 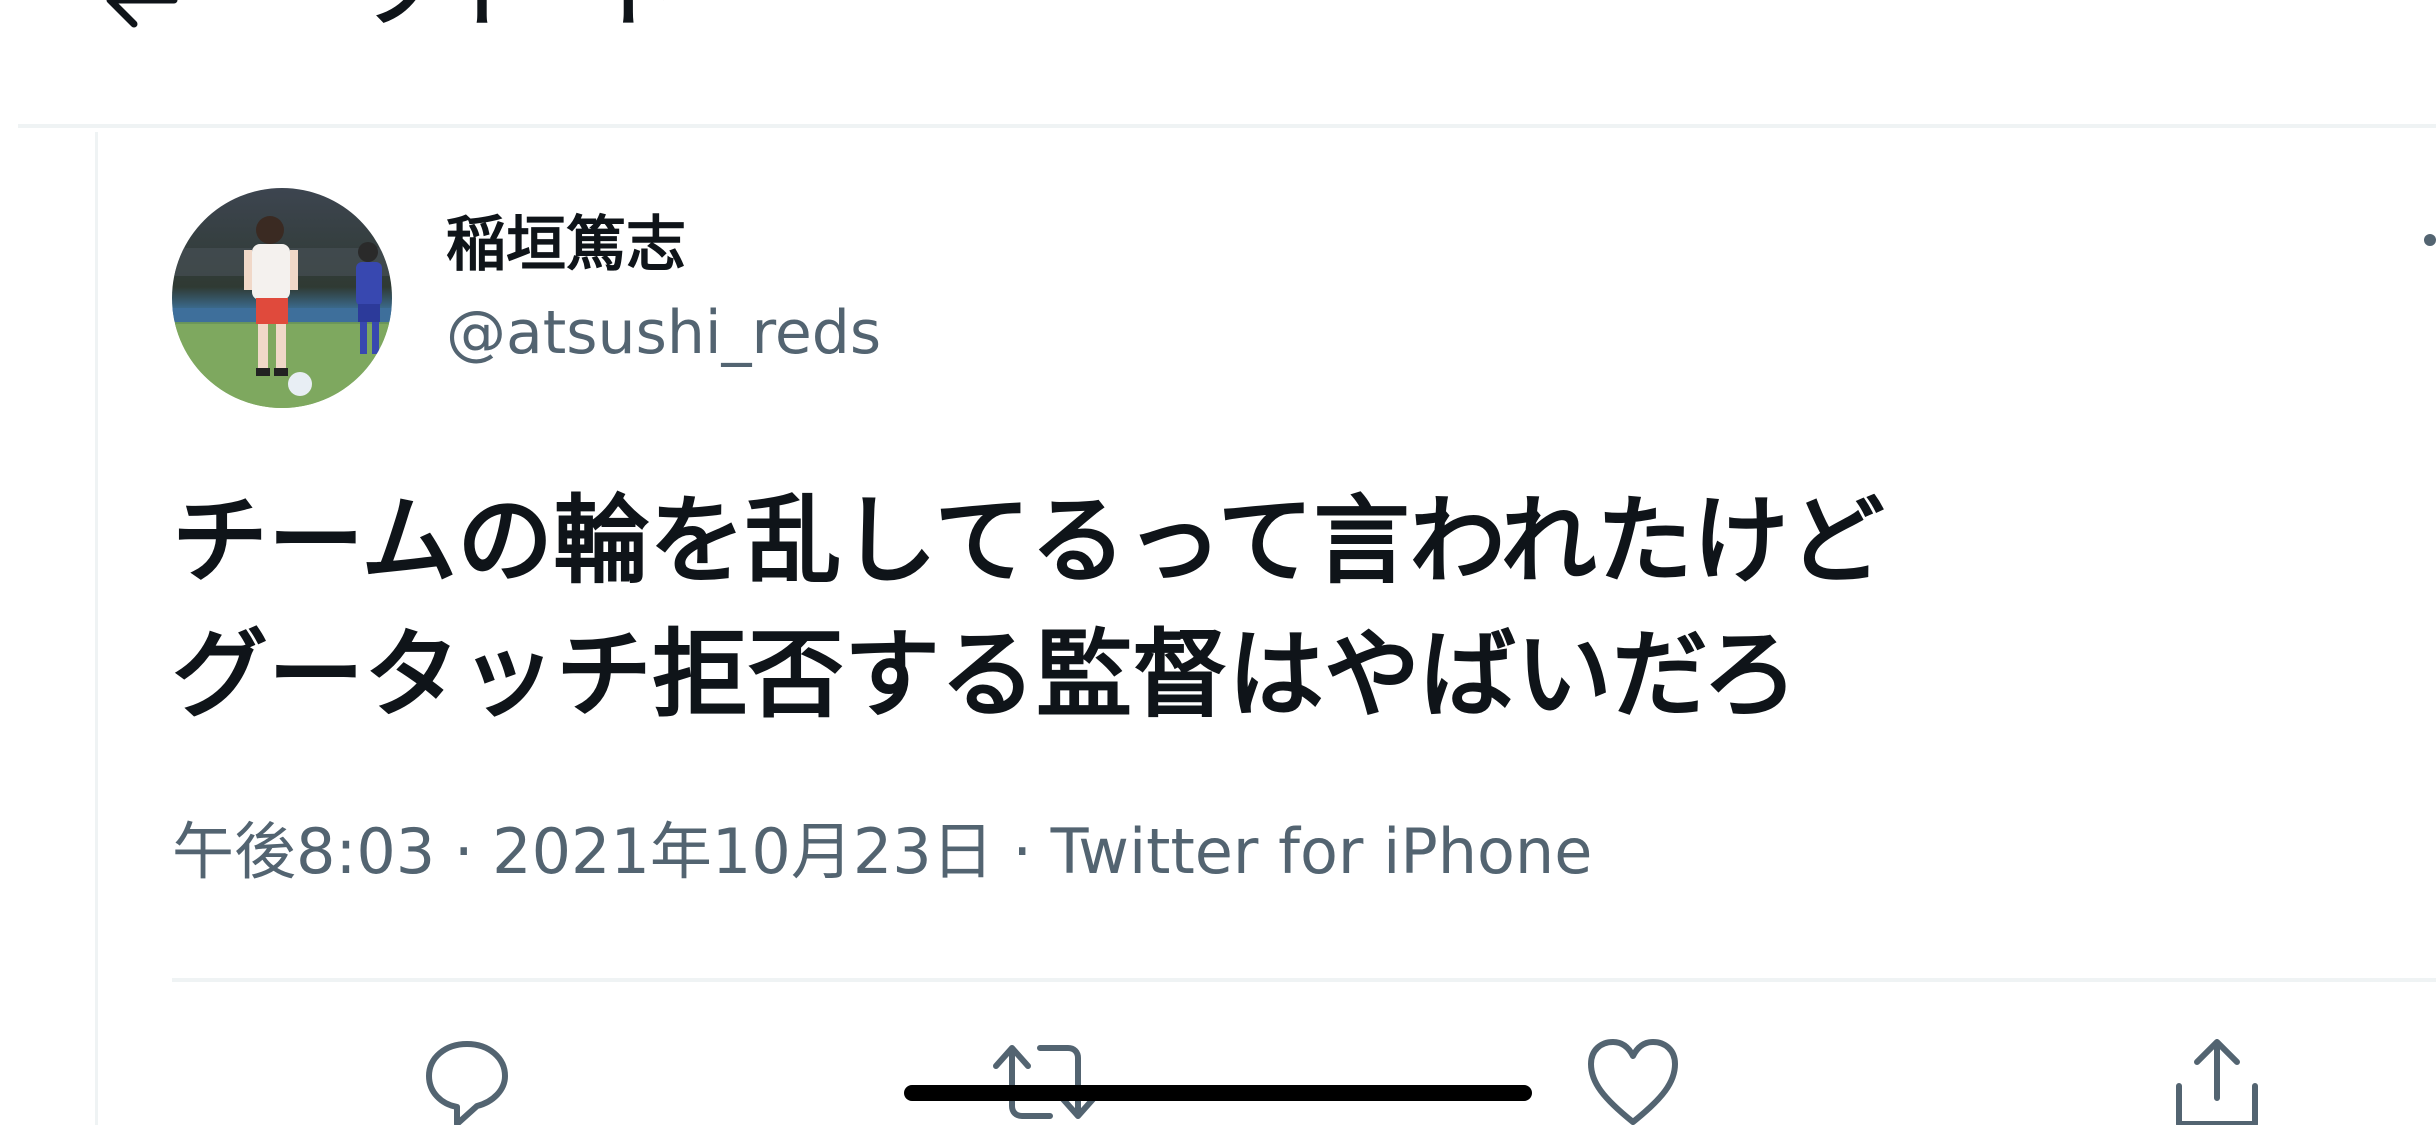 What do you see at coordinates (985, 675) in the screenshot?
I see `tweet-text-line: グータッチ拒否する監督はやばいだろ` at bounding box center [985, 675].